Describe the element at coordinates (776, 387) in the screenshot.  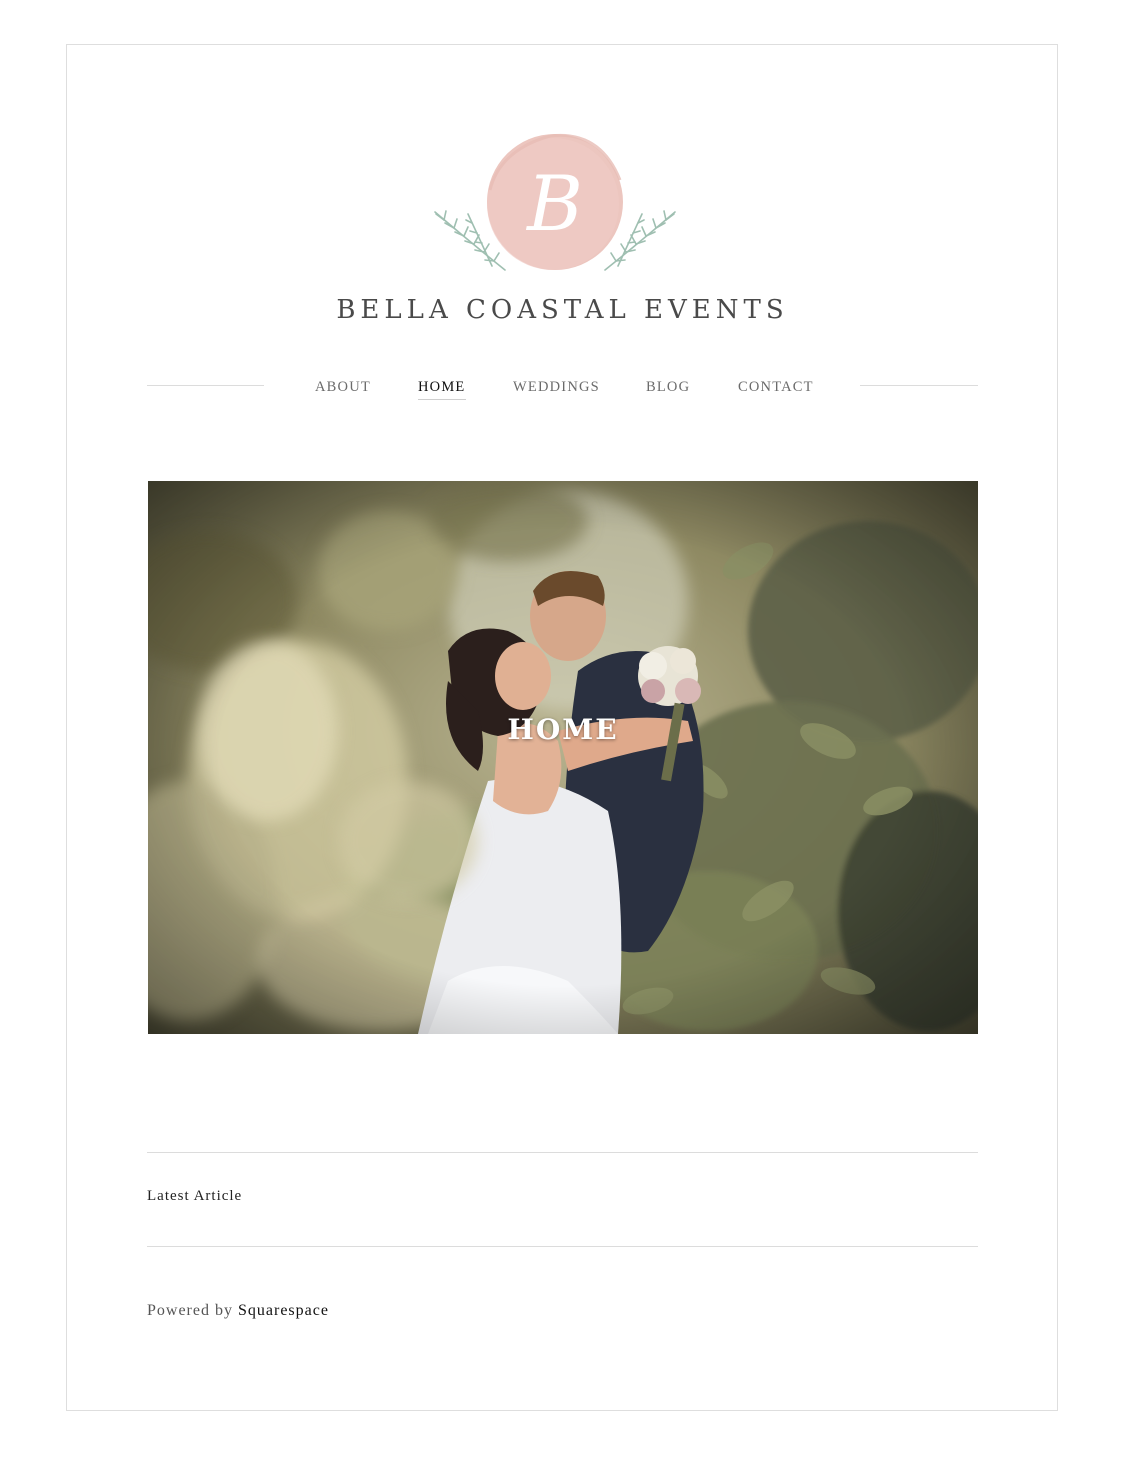
I see `nav-item-contact: CONTACT` at that location.